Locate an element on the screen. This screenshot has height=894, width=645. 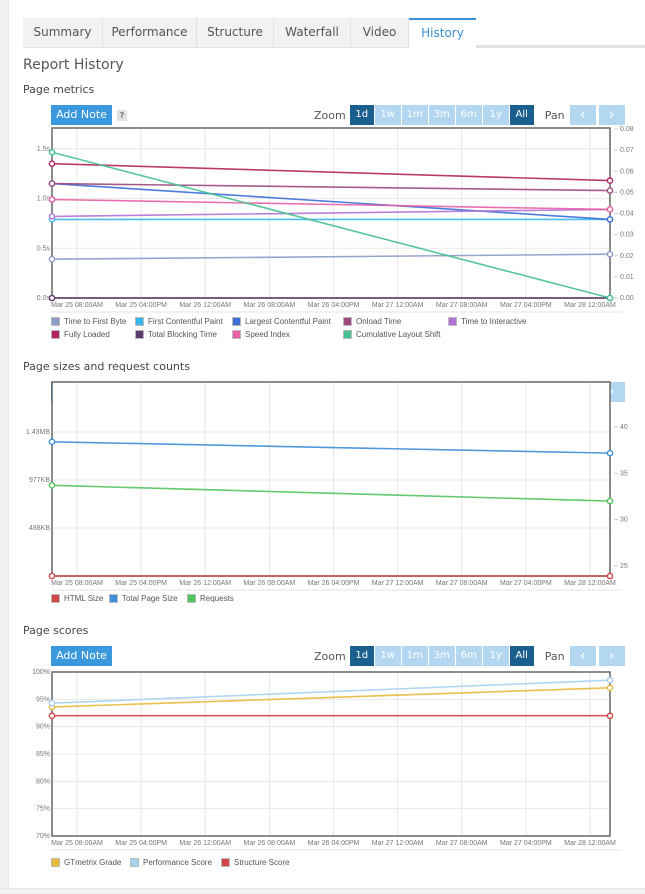
legend-label: GTmetrix Grade is located at coordinates (93, 862).